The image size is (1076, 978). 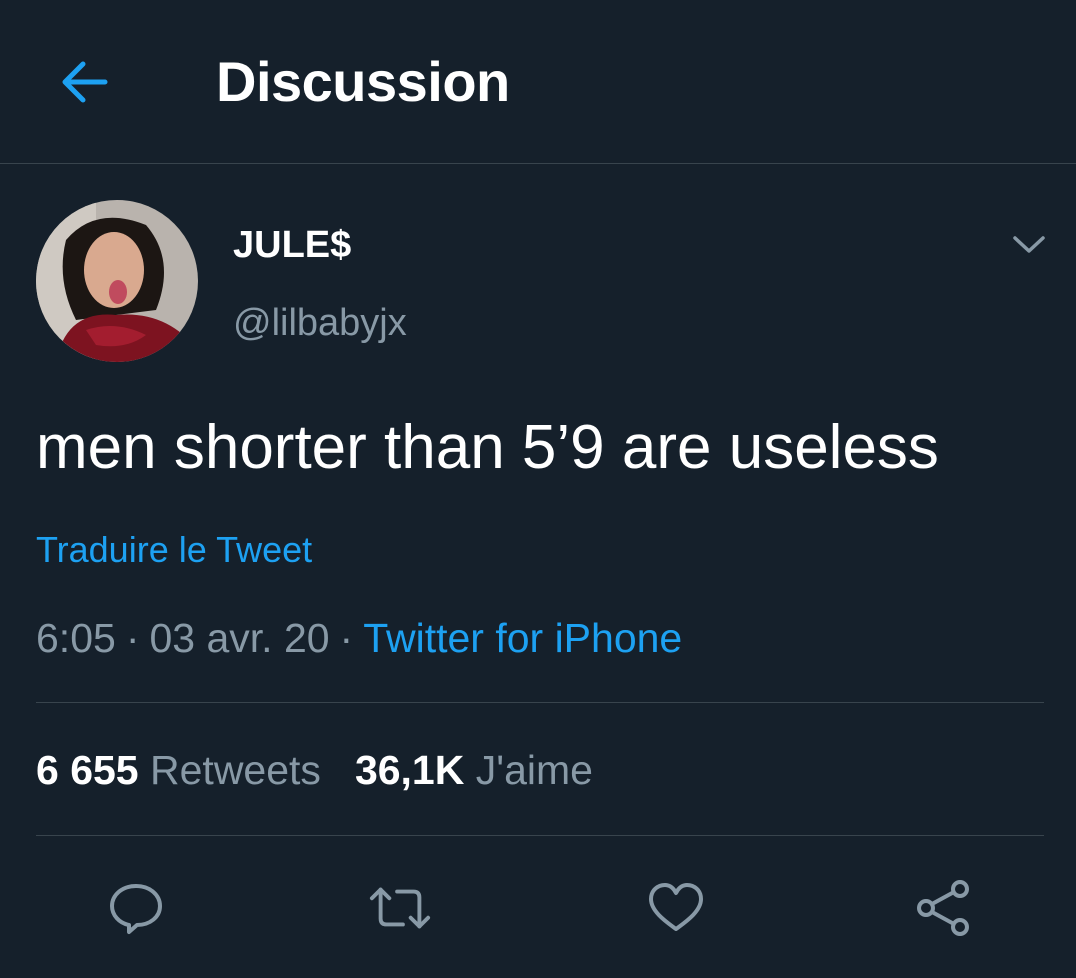 I want to click on tweet-date: 03 avr. 20, so click(x=239, y=638).